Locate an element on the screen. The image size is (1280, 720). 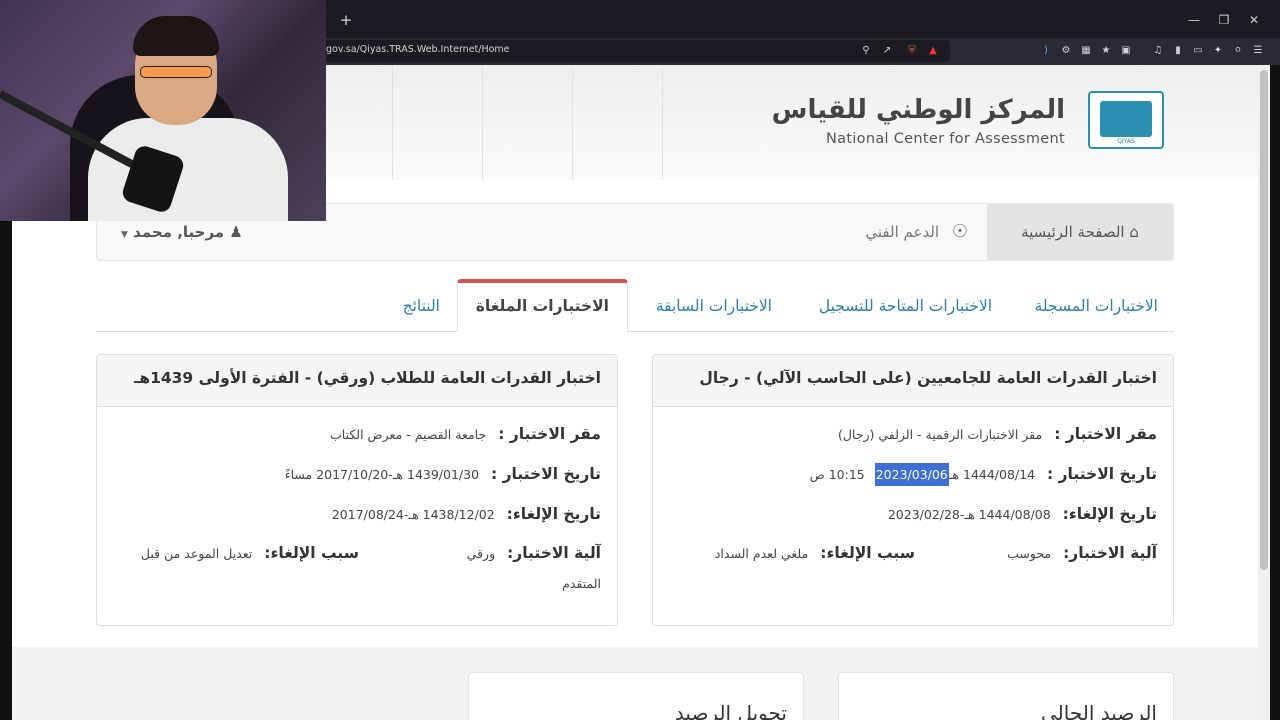
rewards-icon: ▲ is located at coordinates (933, 51).